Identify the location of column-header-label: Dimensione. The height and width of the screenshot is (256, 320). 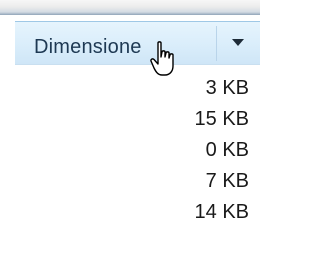
(88, 47).